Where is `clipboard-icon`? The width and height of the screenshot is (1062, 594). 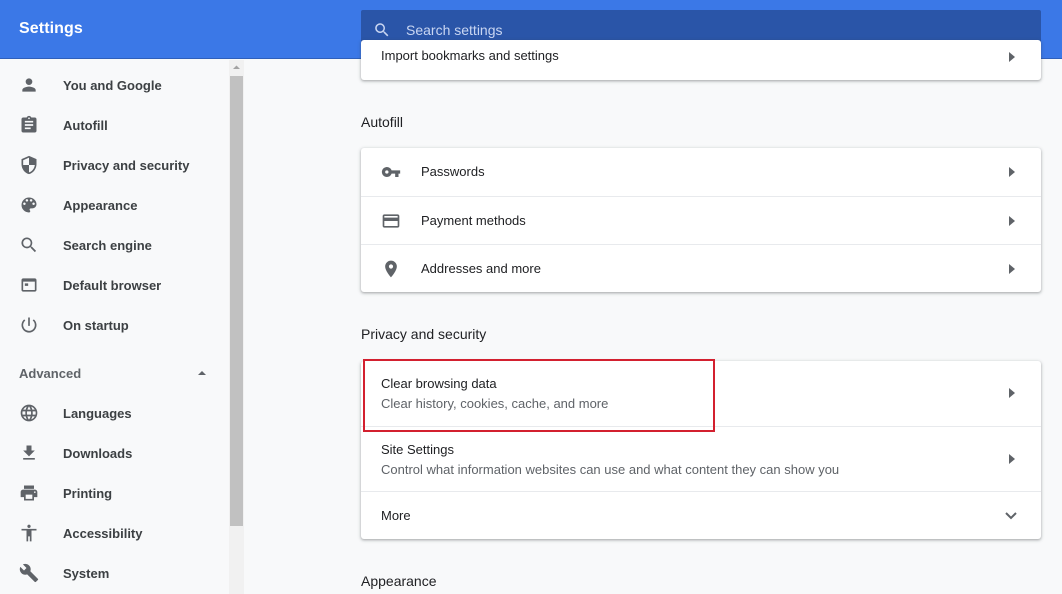
clipboard-icon is located at coordinates (29, 125).